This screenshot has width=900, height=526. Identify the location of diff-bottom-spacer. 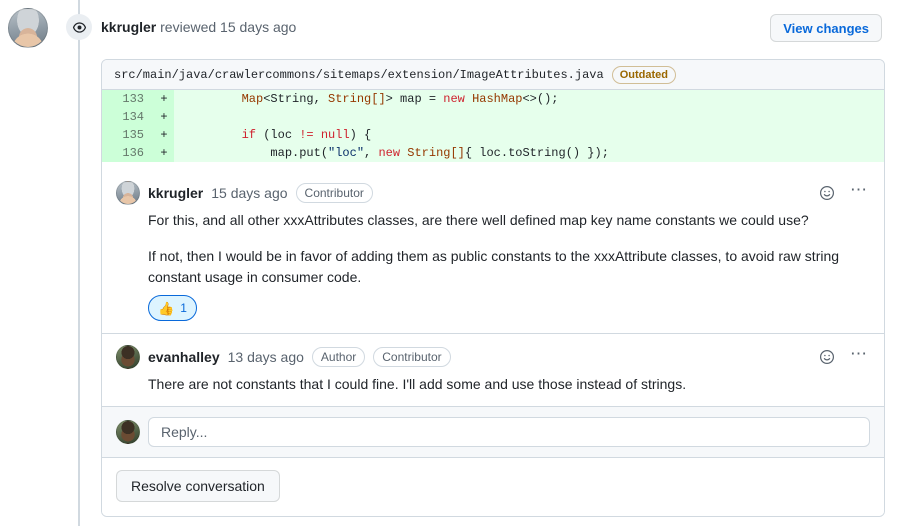
(493, 166).